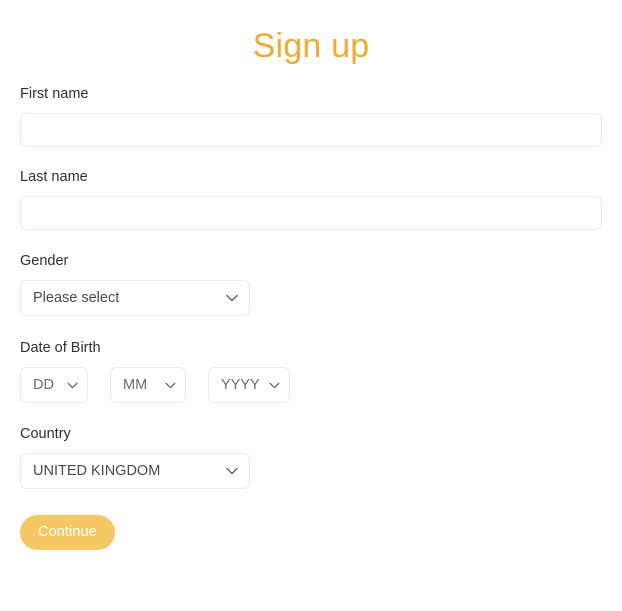 This screenshot has height=611, width=622. I want to click on dob-day-select: DD, so click(54, 385).